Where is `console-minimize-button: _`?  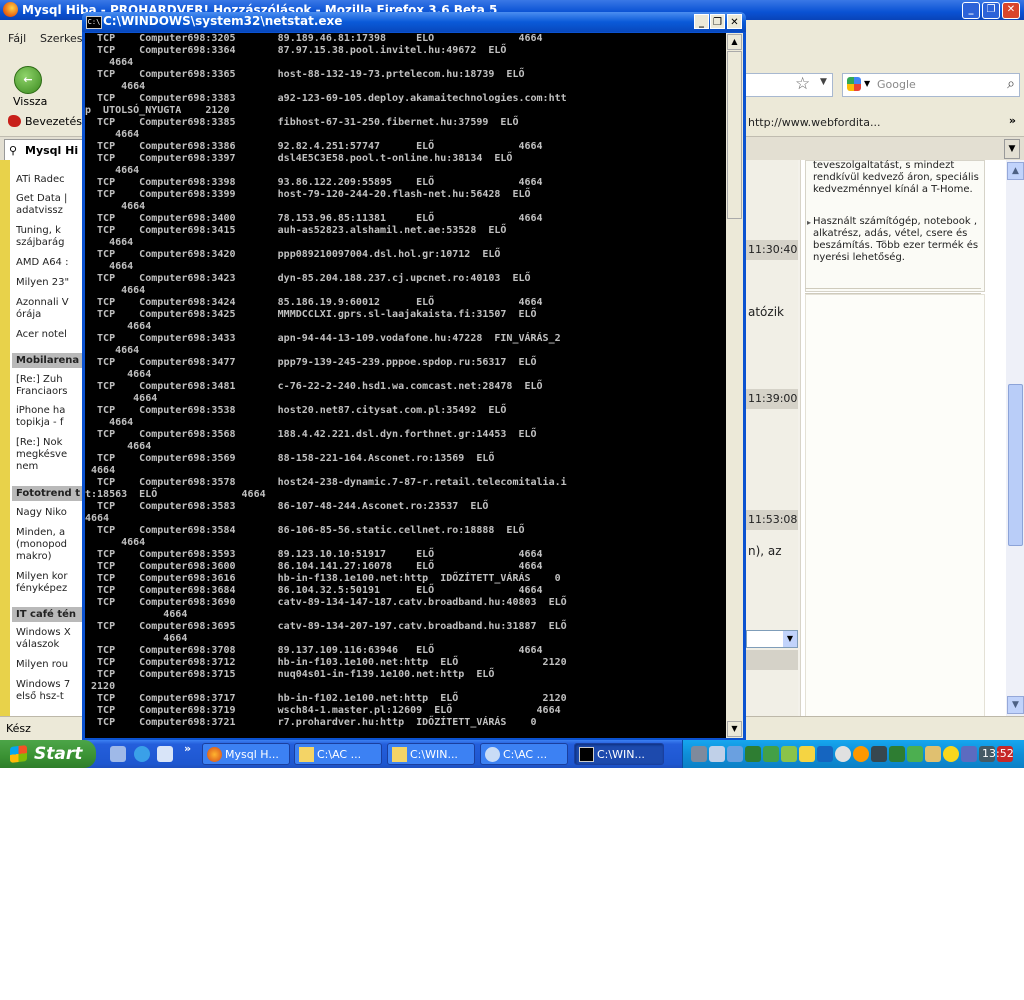
console-minimize-button: _ is located at coordinates (701, 21).